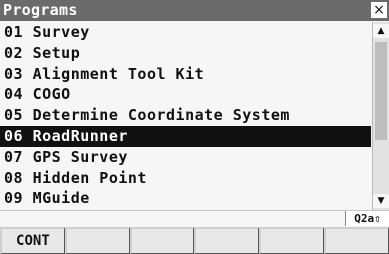 This screenshot has width=389, height=254. I want to click on program-item: 07 GPS Survey, so click(185, 157).